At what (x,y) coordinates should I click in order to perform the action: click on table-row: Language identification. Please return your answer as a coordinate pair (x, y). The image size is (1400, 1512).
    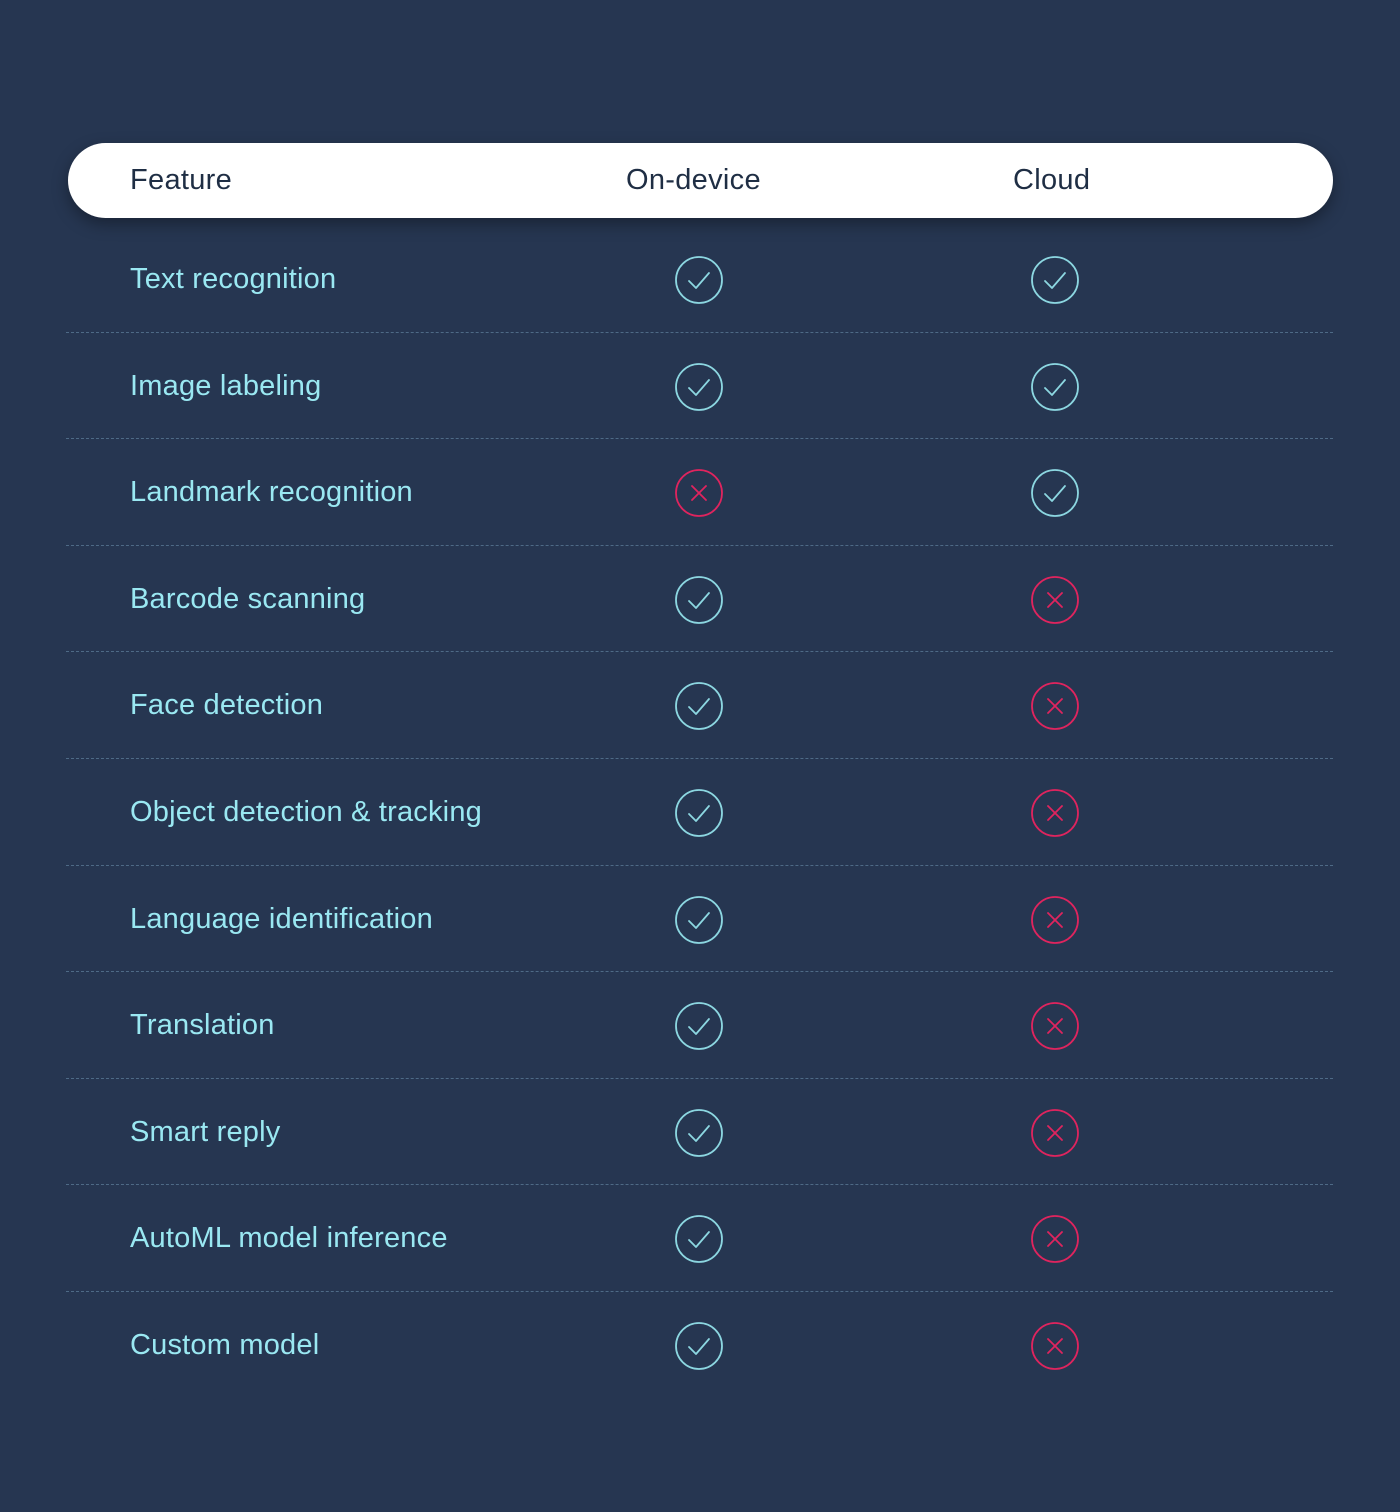
    Looking at the image, I should click on (699, 919).